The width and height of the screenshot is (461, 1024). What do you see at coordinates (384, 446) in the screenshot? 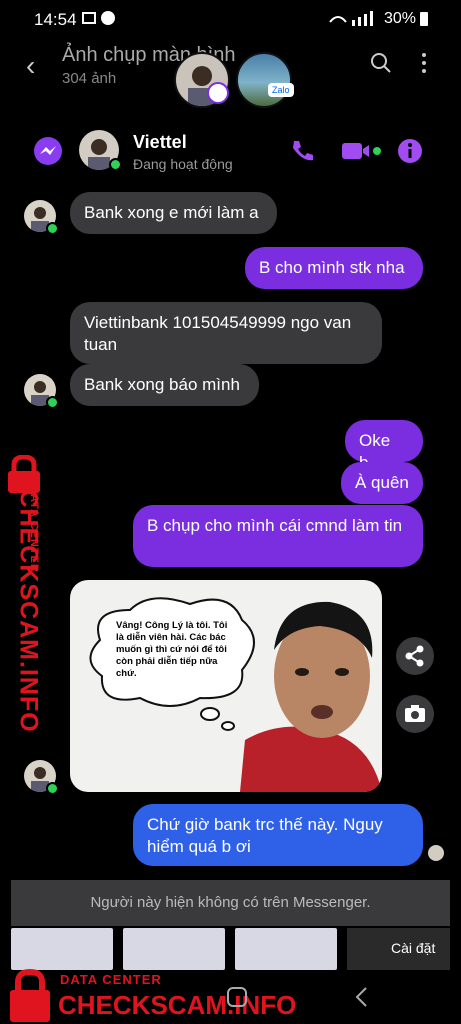
I see `message-bubble: Oke b.` at bounding box center [384, 446].